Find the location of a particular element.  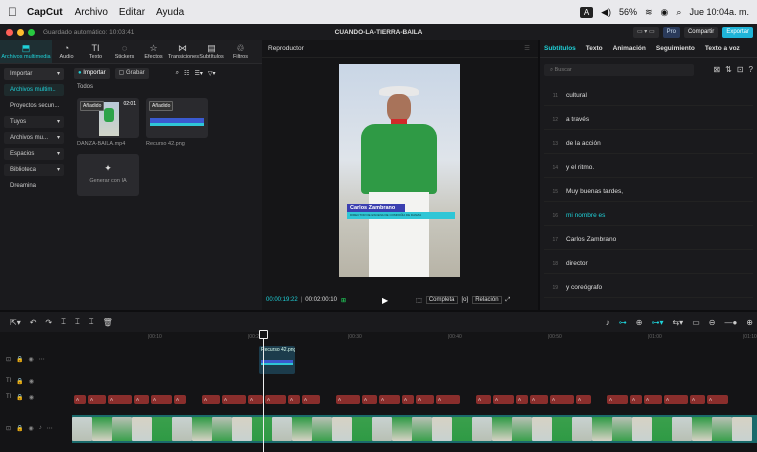

snap-icon: ⊶▾ is located at coordinates (657, 322).